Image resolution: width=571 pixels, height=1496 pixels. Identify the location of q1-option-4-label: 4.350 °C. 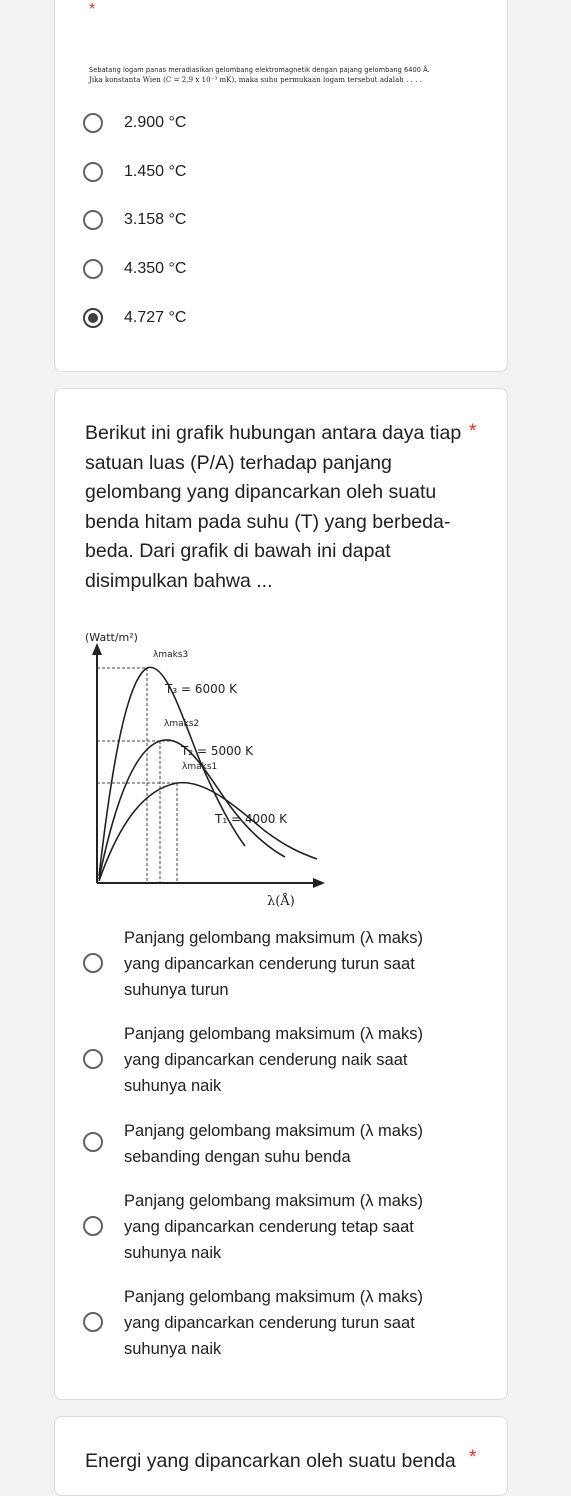
(155, 268).